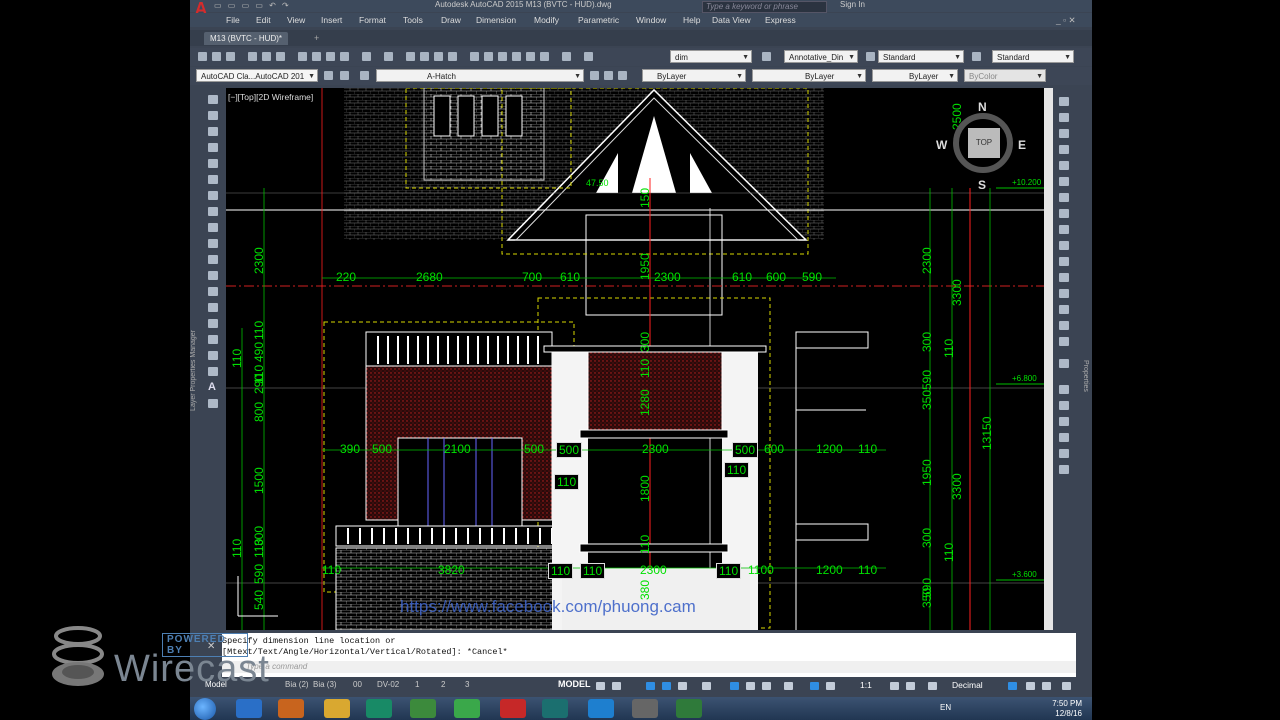 The height and width of the screenshot is (720, 1280). I want to click on dimension-text: 1500, so click(259, 480).